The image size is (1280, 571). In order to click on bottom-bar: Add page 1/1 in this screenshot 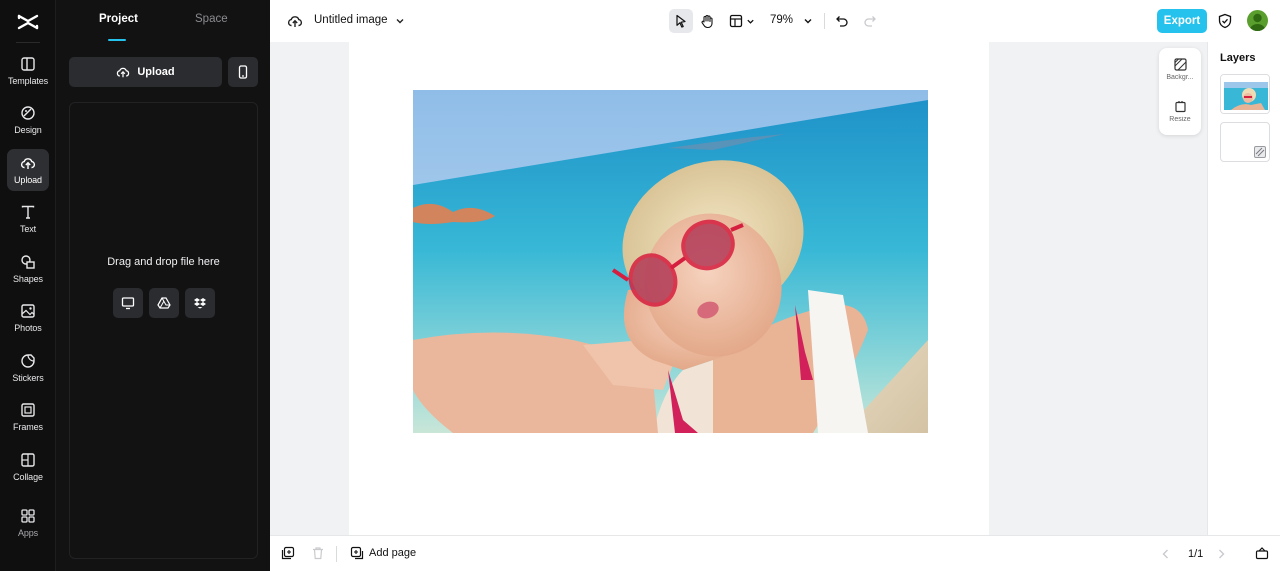, I will do `click(775, 553)`.